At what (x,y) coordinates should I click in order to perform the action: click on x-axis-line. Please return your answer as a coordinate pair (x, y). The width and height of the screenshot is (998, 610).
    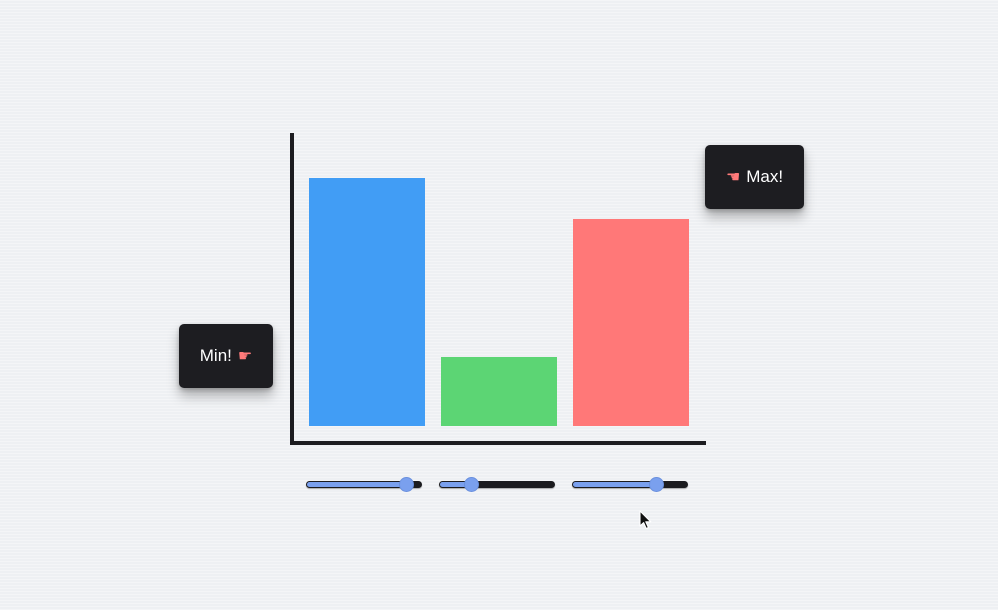
    Looking at the image, I should click on (498, 443).